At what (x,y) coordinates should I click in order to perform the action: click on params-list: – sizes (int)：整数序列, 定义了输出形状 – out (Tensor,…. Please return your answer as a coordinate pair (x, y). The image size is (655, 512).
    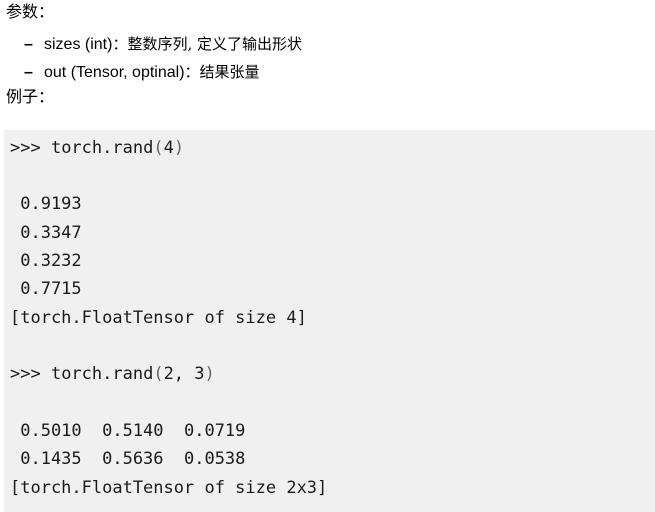
    Looking at the image, I should click on (163, 58).